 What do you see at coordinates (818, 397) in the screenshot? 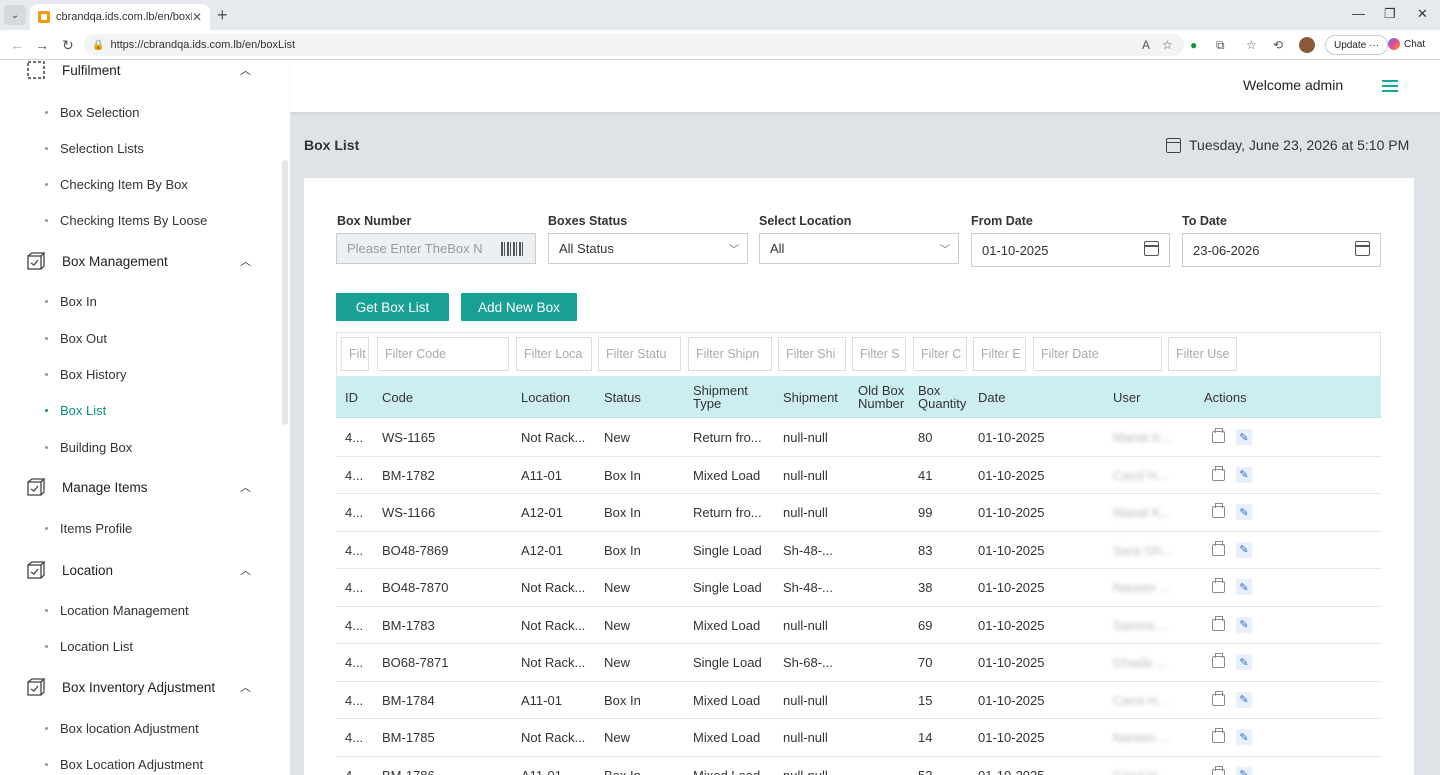
I see `col-shipment: Shipment` at bounding box center [818, 397].